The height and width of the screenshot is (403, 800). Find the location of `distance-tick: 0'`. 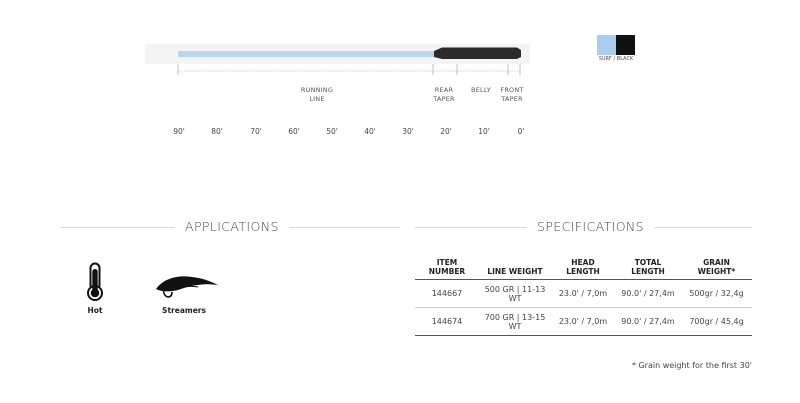

distance-tick: 0' is located at coordinates (521, 131).